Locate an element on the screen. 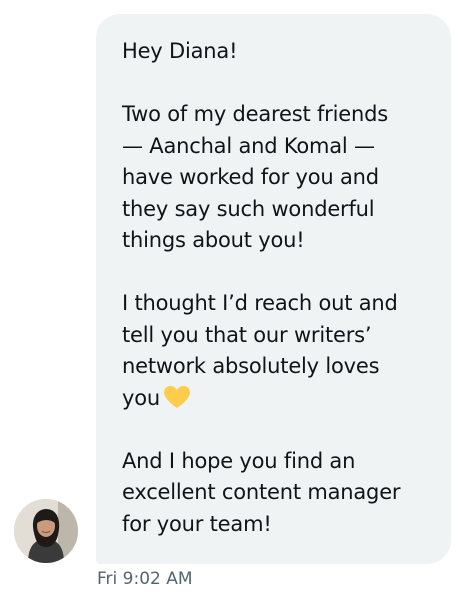 This screenshot has width=464, height=606. yellow-heart-icon is located at coordinates (177, 397).